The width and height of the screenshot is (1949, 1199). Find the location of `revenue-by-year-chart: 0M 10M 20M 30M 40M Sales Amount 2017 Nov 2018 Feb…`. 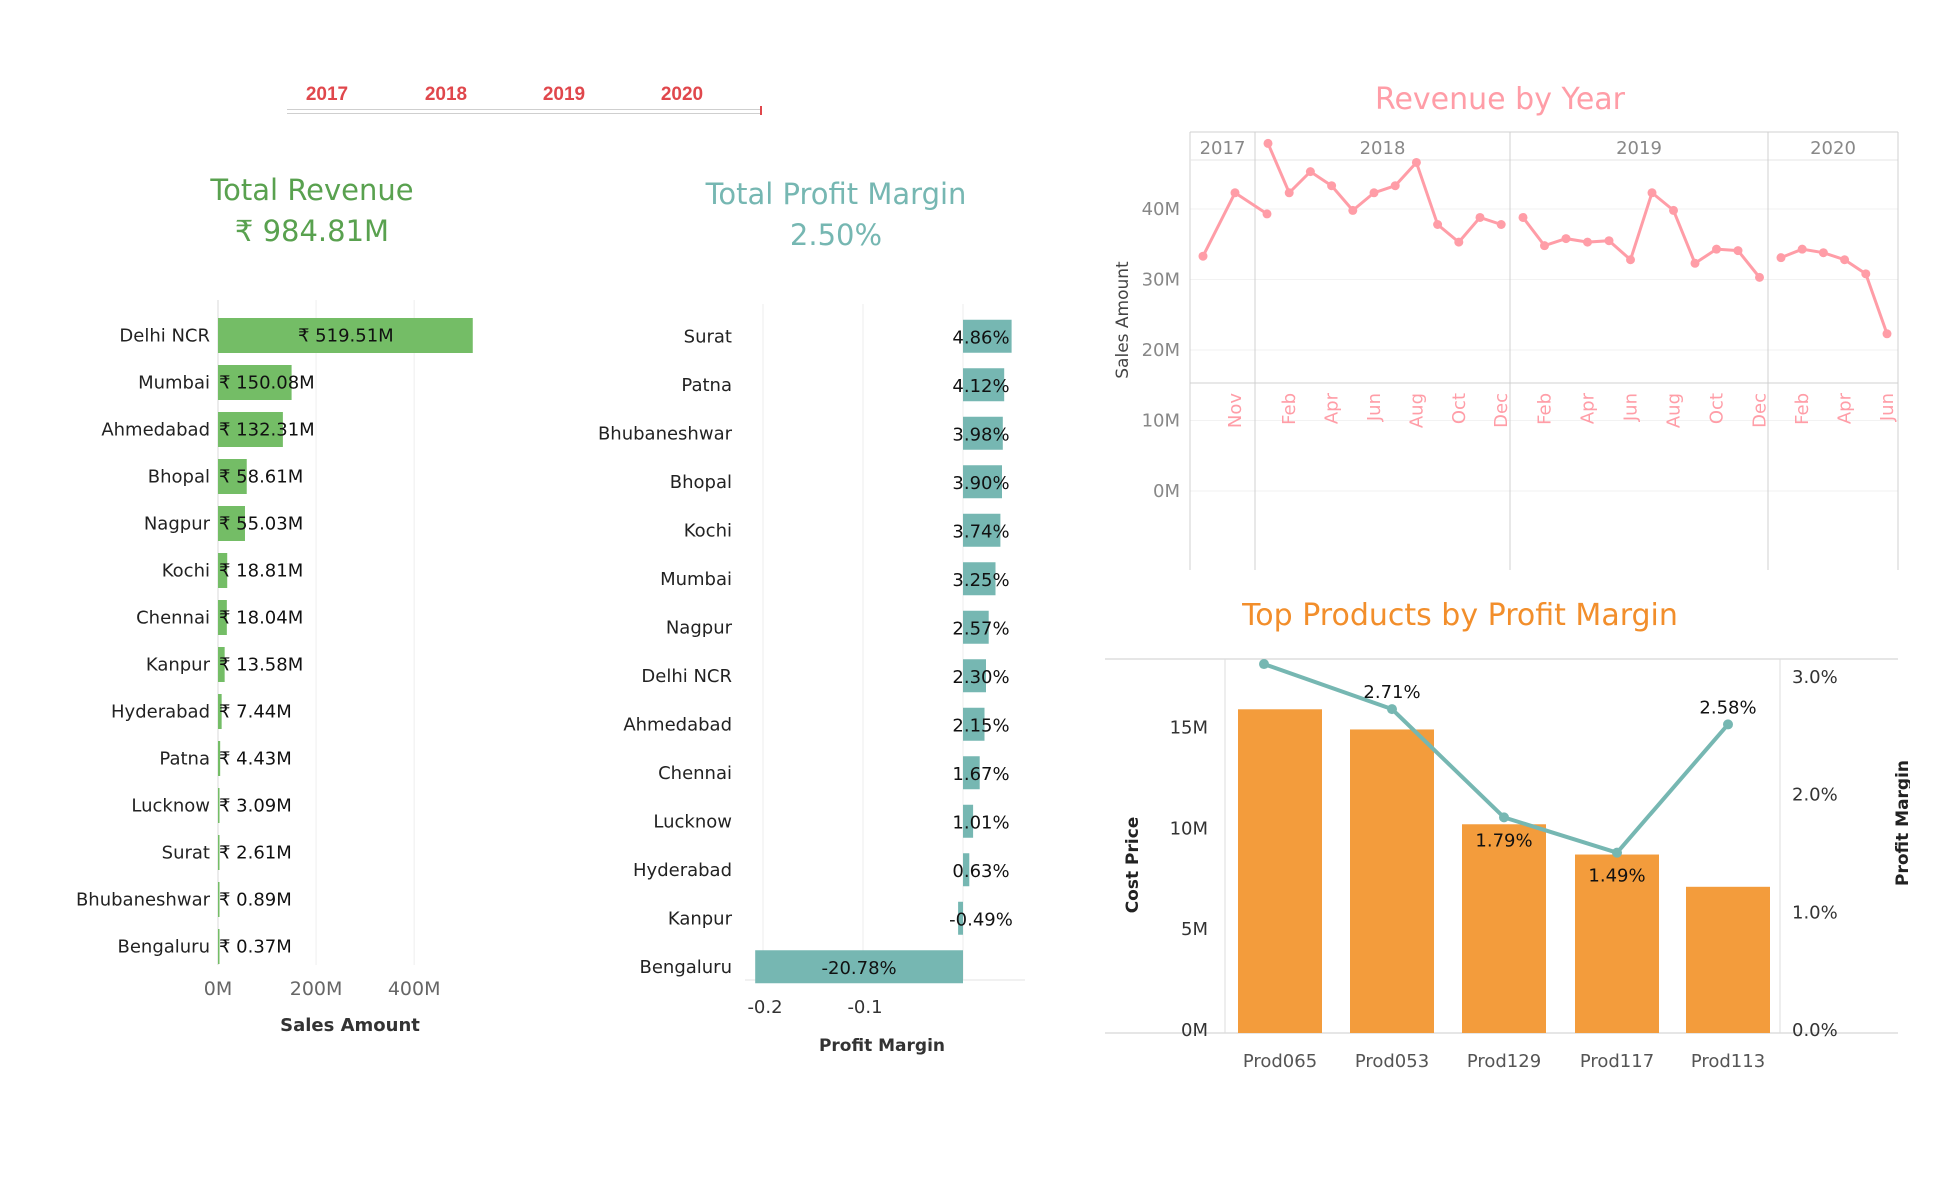

revenue-by-year-chart: 0M 10M 20M 30M 40M Sales Amount 2017 Nov 2018 Feb… is located at coordinates (1506, 350).